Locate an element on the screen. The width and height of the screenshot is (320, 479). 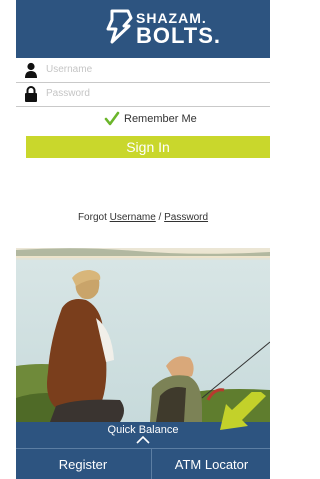
app-header: SHAZAM. BOLTS. is located at coordinates (143, 29).